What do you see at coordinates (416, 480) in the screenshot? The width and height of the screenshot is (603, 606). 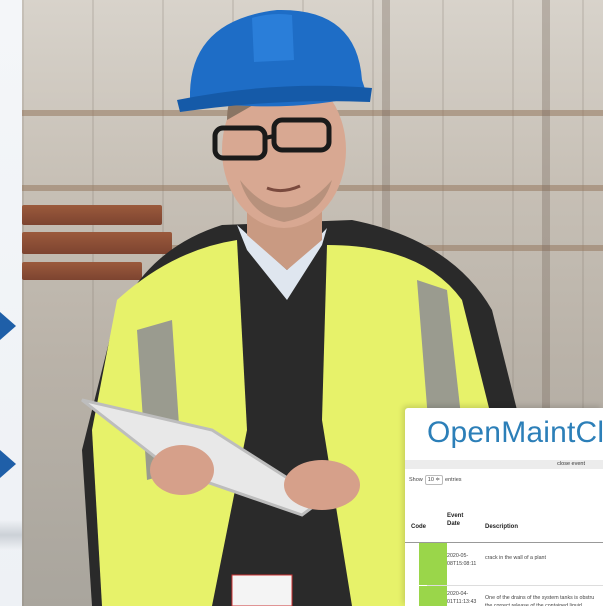 I see `show-label: Show` at bounding box center [416, 480].